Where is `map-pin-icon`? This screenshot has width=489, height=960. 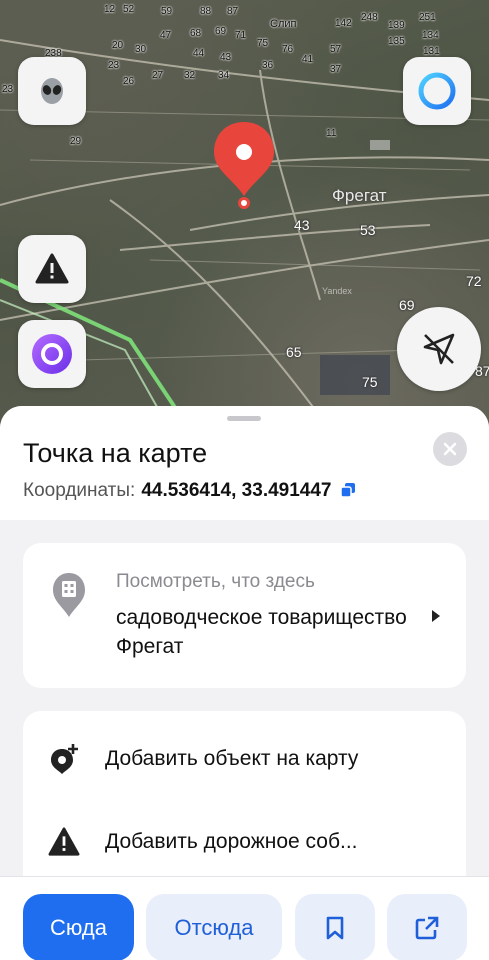 map-pin-icon is located at coordinates (244, 159).